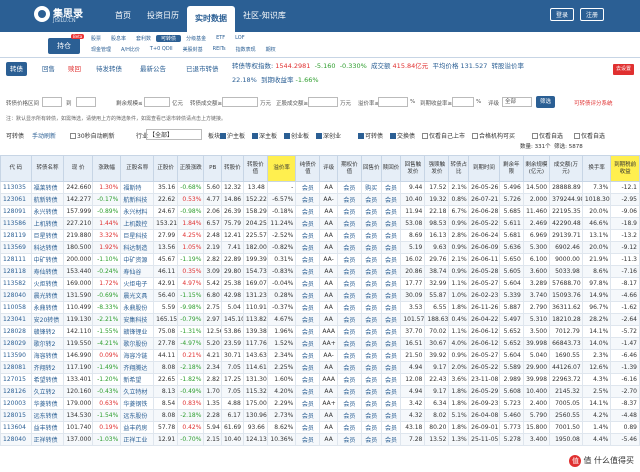  I want to click on column-header: 剩余年限, so click(511, 168).